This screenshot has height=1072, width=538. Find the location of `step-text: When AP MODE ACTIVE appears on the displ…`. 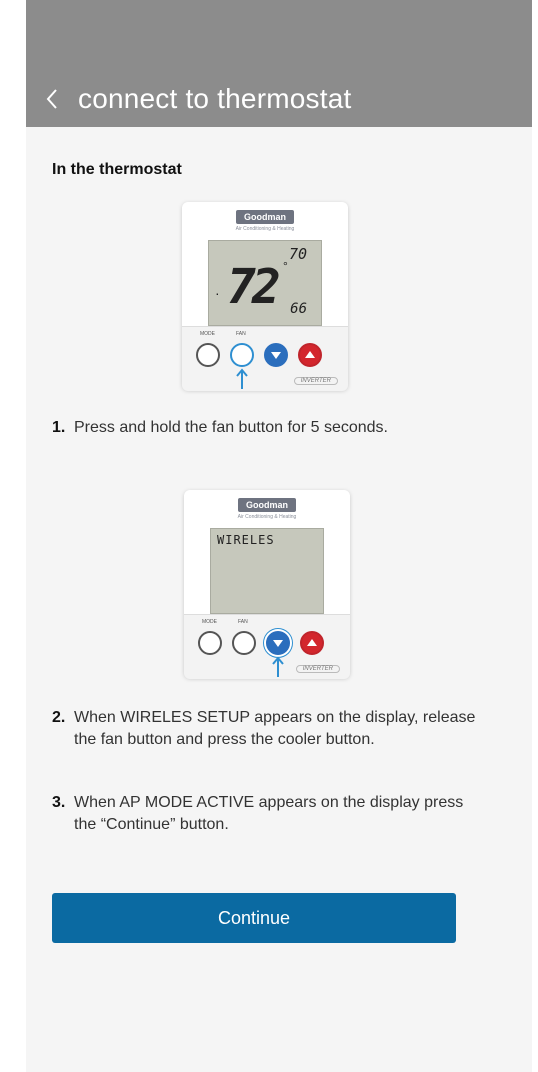

step-text: When AP MODE ACTIVE appears on the displ… is located at coordinates (269, 813).